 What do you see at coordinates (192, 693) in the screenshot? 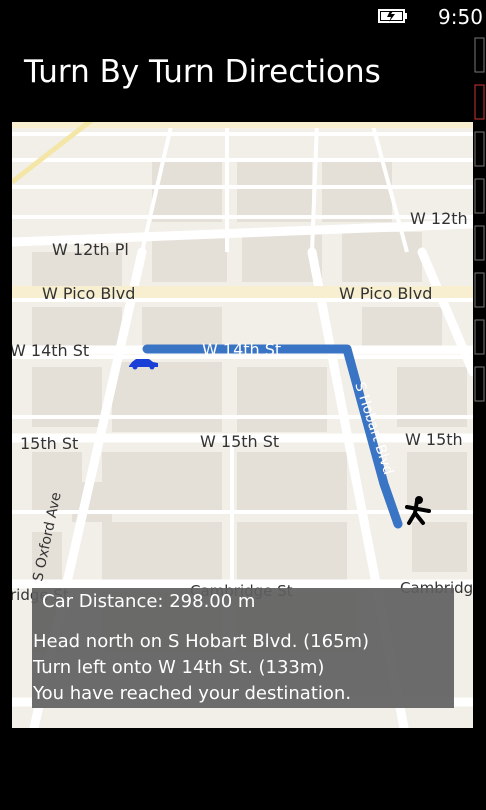
I see `direction-step: You have reached your destination.` at bounding box center [192, 693].